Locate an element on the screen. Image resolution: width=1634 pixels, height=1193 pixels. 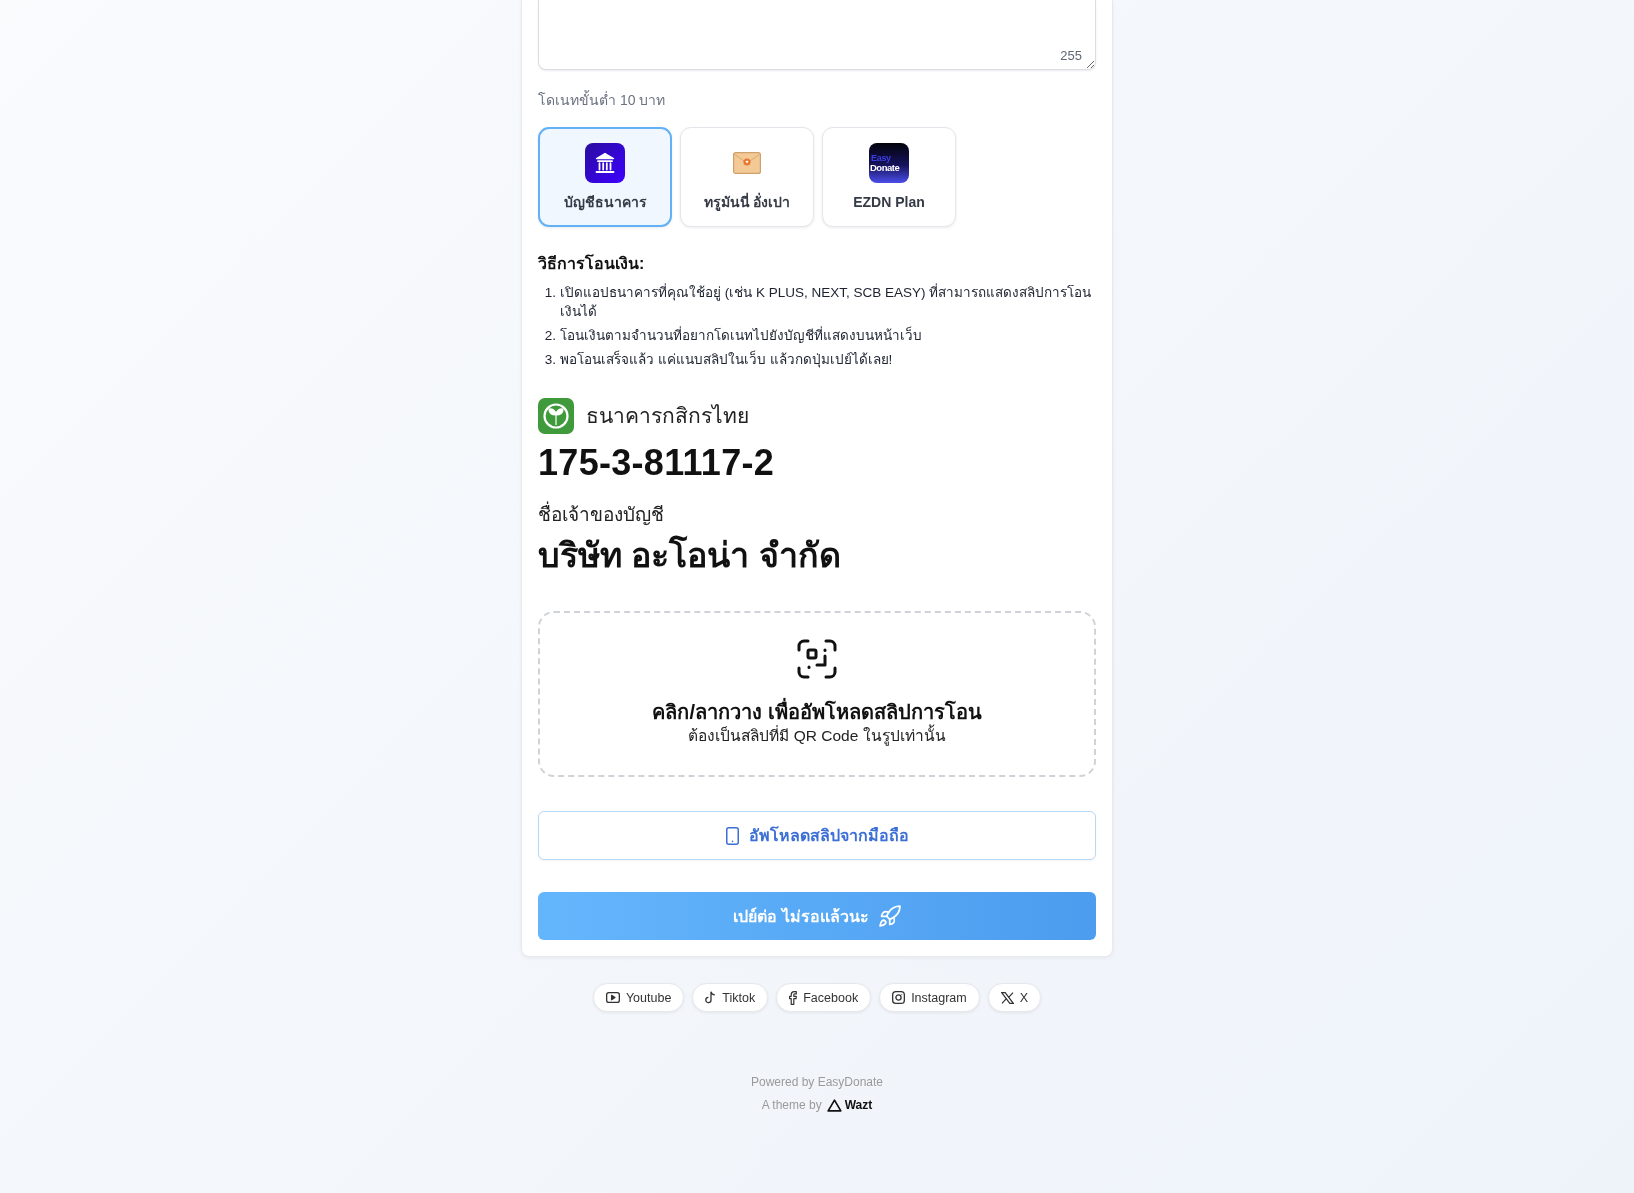
sprout-logo-icon is located at coordinates (556, 416).